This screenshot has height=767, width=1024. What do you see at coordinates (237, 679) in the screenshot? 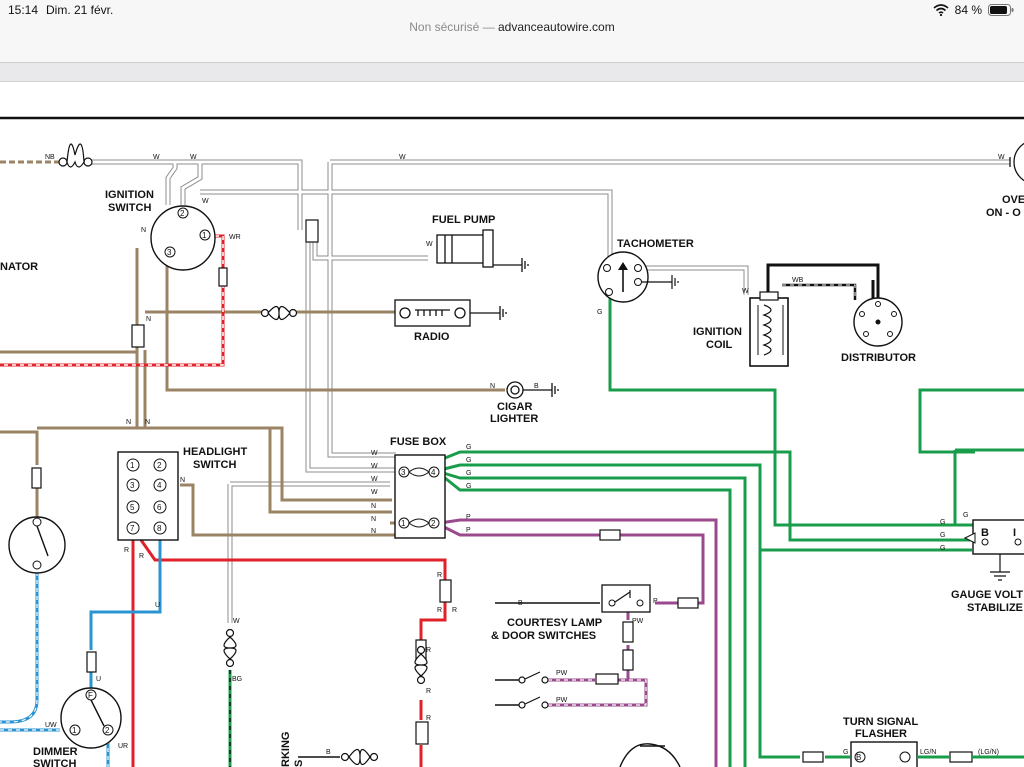
I see `wire-code: BG` at bounding box center [237, 679].